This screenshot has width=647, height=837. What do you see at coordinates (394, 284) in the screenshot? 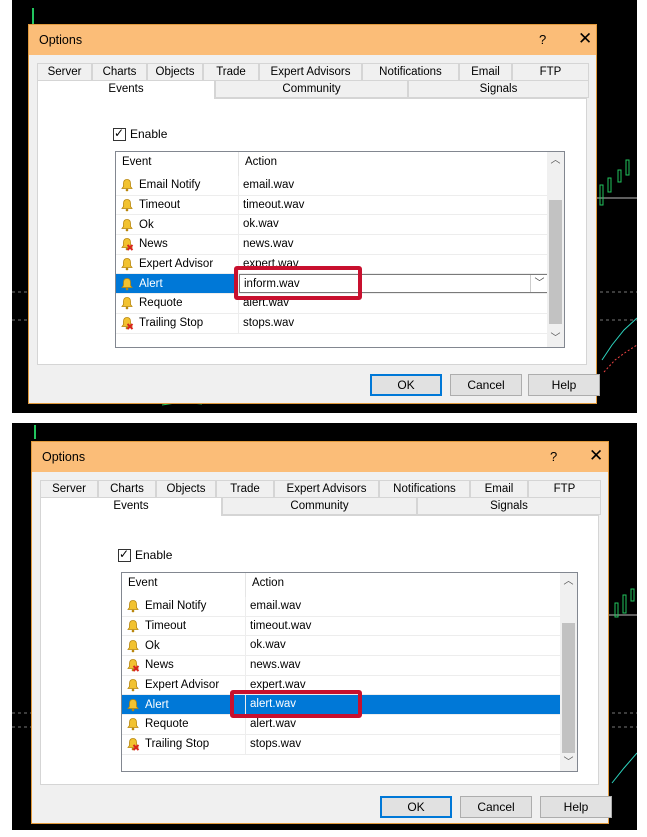
I see `action-dropdown: inform.wav ﹀` at bounding box center [394, 284].